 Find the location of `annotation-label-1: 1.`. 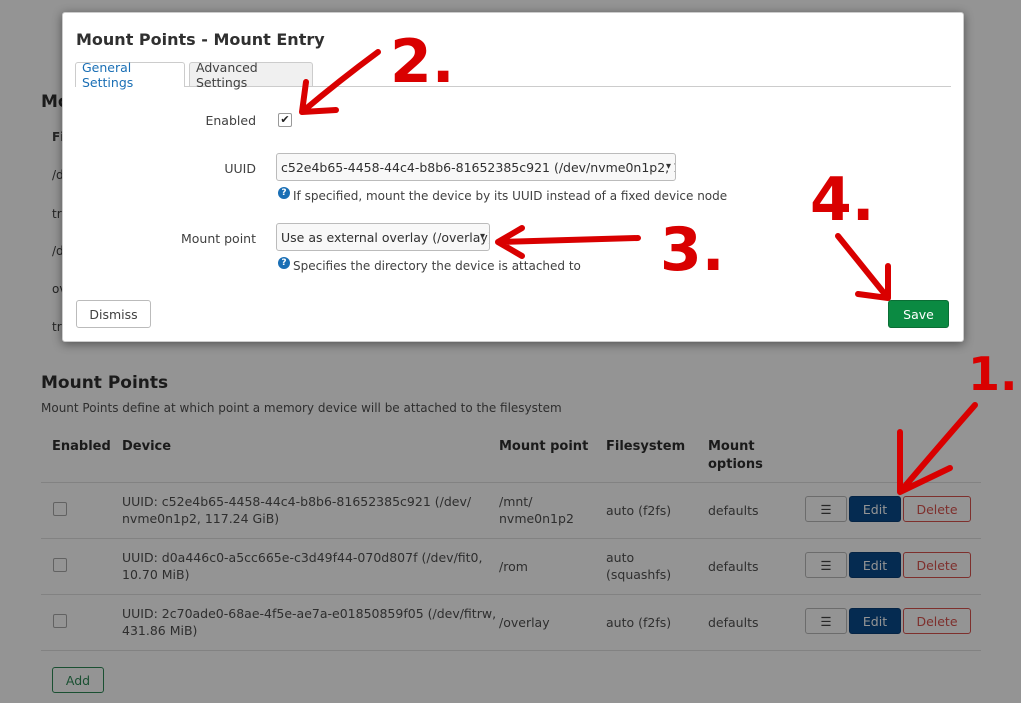

annotation-label-1: 1. is located at coordinates (992, 374).